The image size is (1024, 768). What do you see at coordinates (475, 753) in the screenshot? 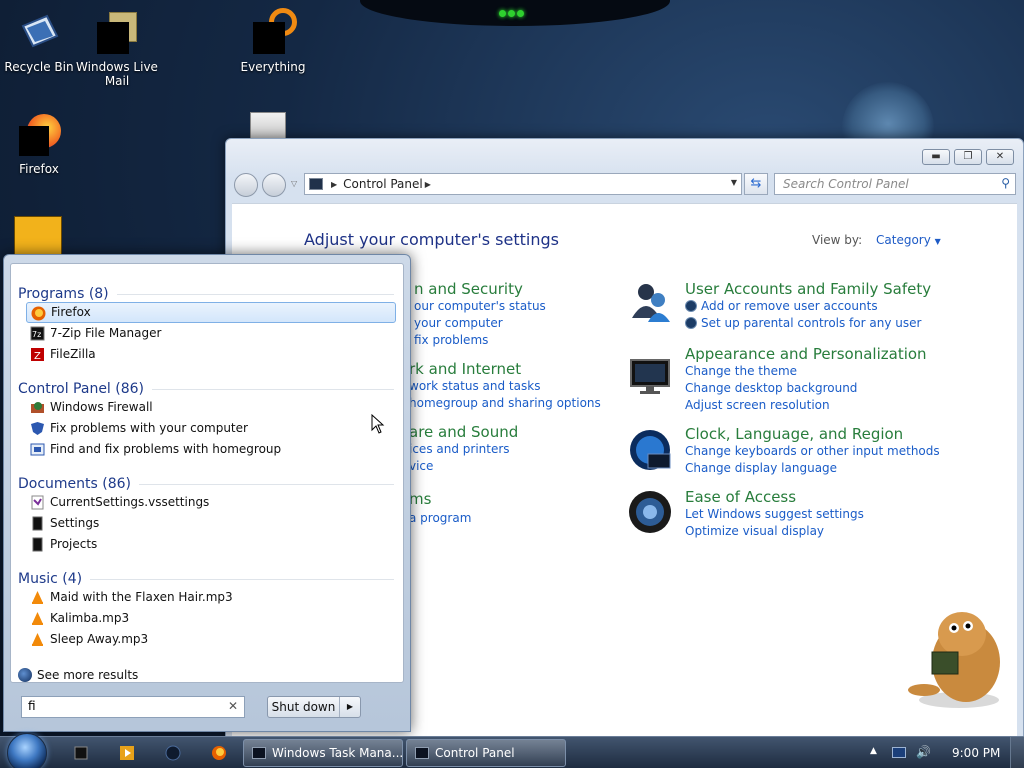
I see `task-label: Control Panel` at bounding box center [475, 753].